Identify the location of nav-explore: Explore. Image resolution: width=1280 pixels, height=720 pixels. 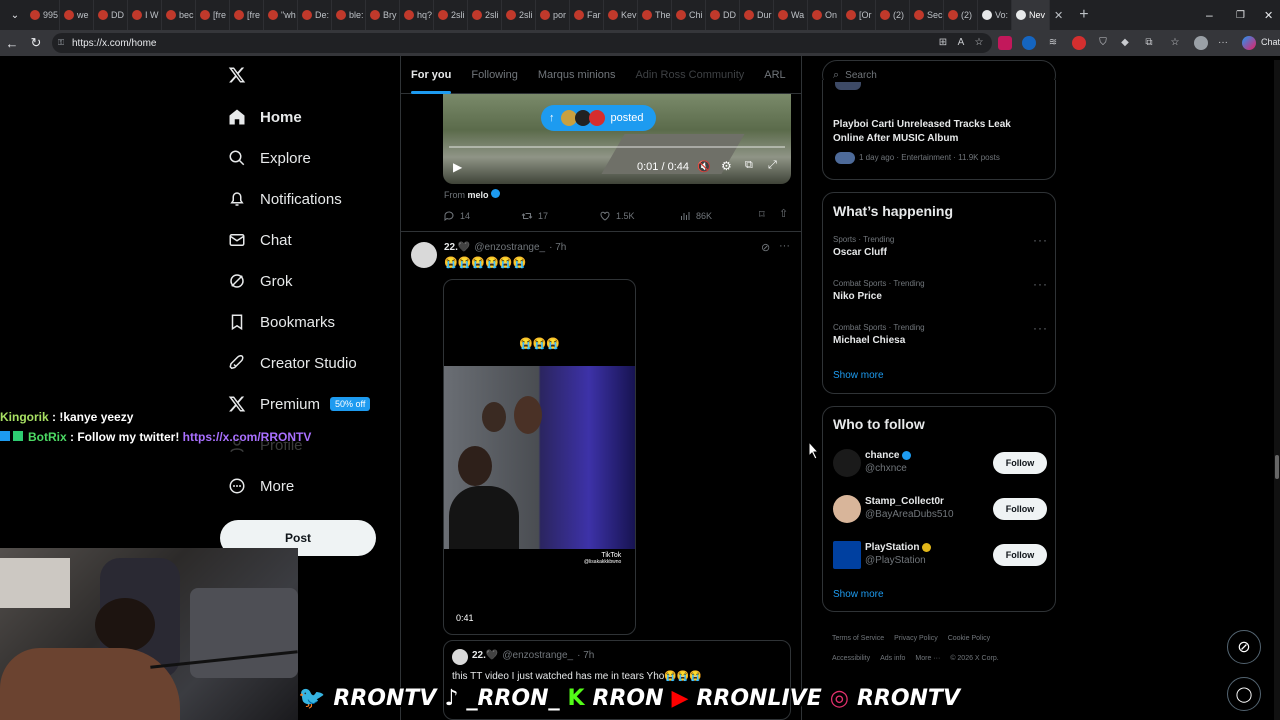
(269, 158).